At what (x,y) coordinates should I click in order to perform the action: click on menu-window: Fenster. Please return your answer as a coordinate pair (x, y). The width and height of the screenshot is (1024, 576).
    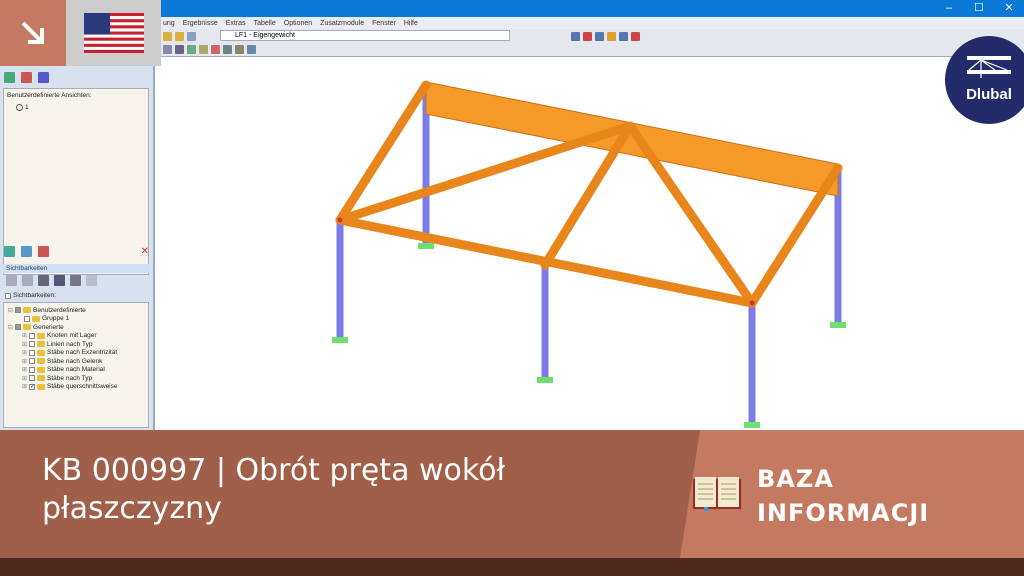
    Looking at the image, I should click on (384, 23).